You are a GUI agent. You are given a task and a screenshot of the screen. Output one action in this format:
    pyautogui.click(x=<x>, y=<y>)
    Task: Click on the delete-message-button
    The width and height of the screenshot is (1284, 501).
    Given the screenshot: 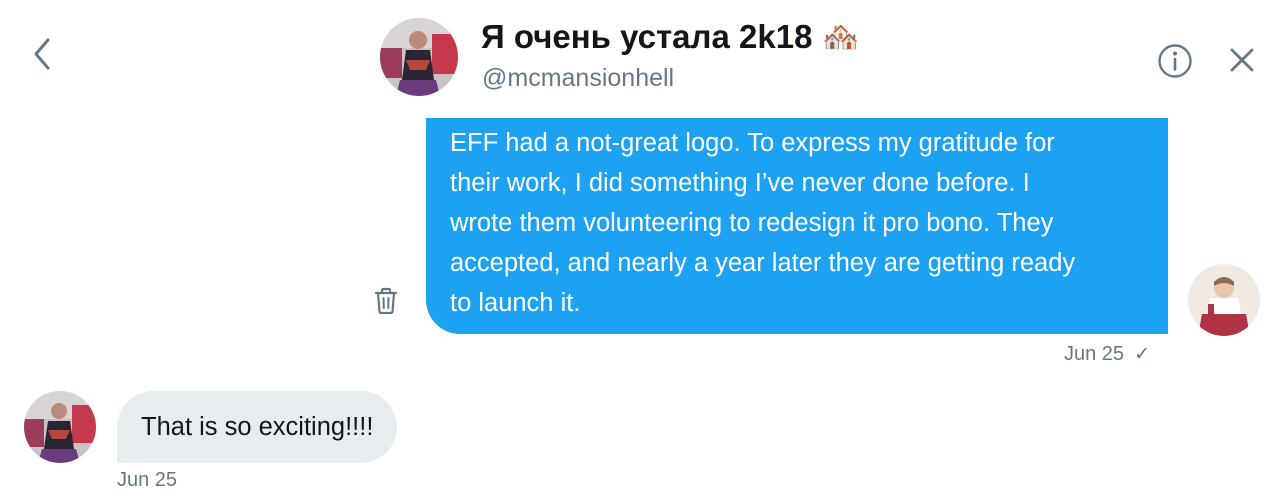 What is the action you would take?
    pyautogui.click(x=386, y=301)
    